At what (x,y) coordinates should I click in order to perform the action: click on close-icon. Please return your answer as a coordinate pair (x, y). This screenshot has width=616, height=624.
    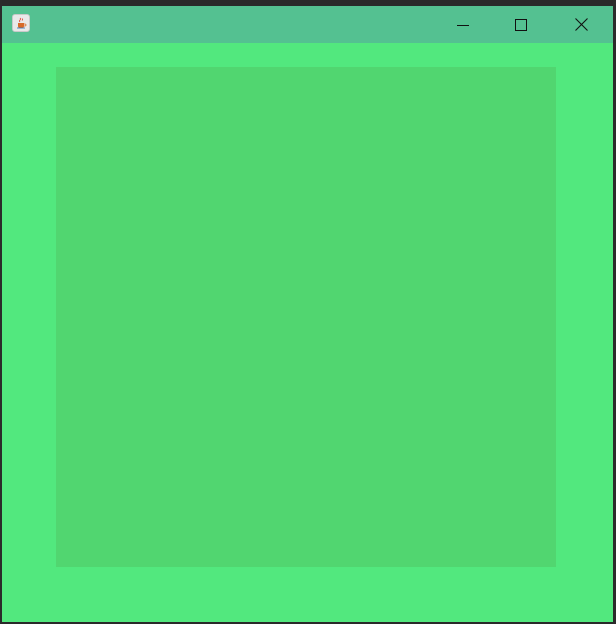
    Looking at the image, I should click on (581, 24).